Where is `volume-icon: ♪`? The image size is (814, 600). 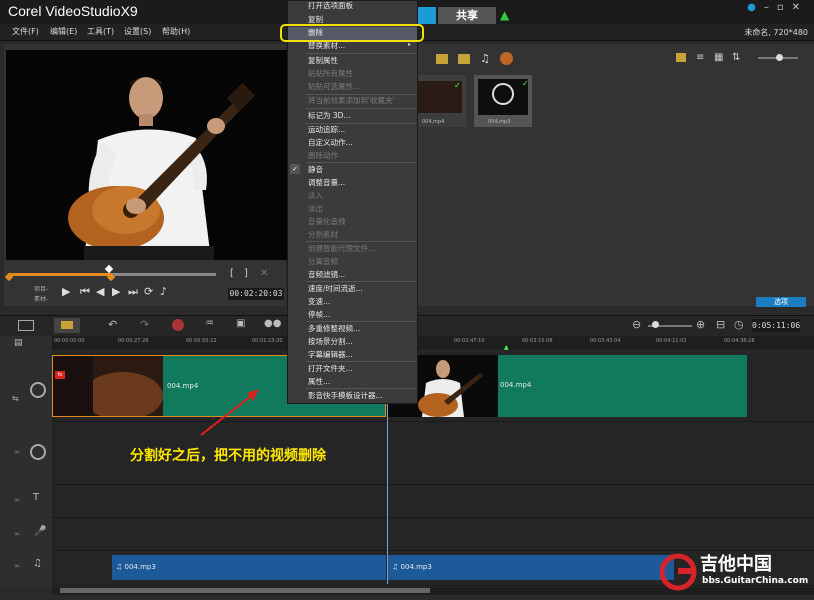
volume-icon: ♪ is located at coordinates (163, 291).